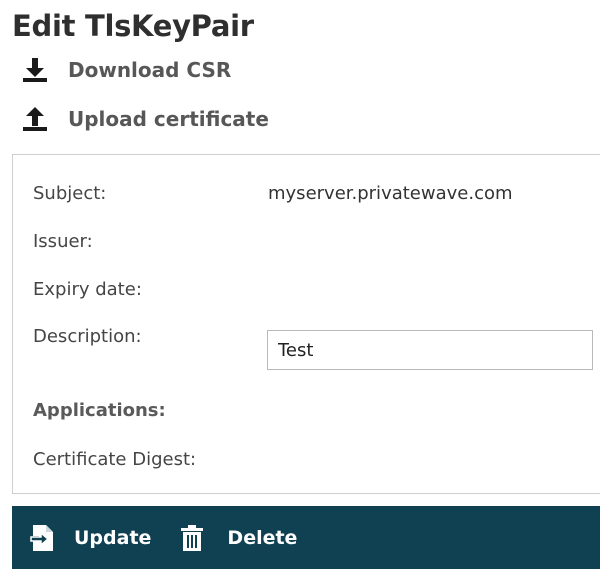  I want to click on applications-label: Applications:, so click(99, 410).